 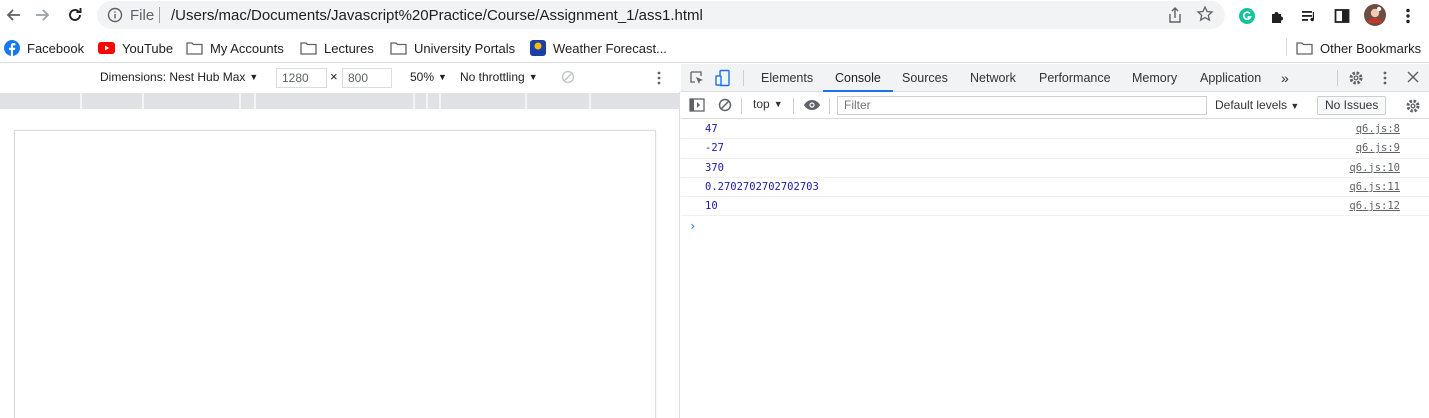 I want to click on log-value: 47, so click(x=711, y=129).